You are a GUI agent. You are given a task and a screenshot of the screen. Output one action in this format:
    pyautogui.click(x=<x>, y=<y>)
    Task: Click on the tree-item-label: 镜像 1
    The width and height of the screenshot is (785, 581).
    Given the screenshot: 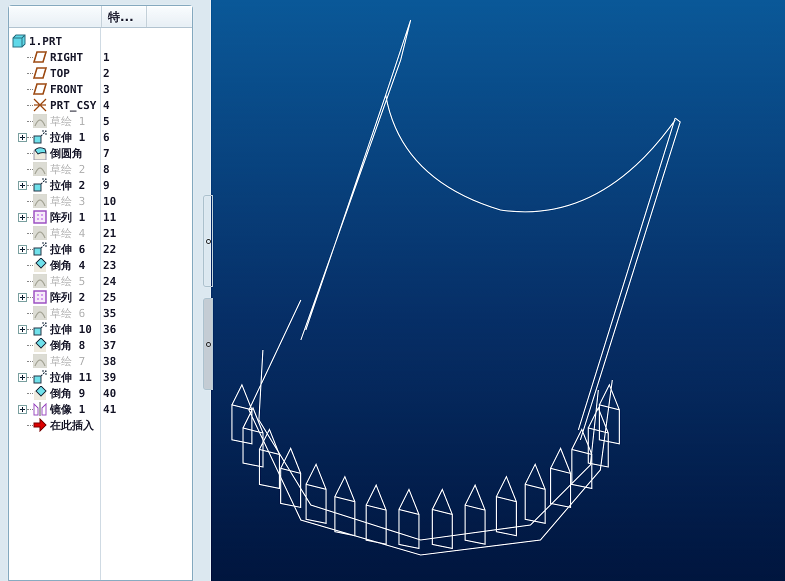 What is the action you would take?
    pyautogui.click(x=76, y=409)
    